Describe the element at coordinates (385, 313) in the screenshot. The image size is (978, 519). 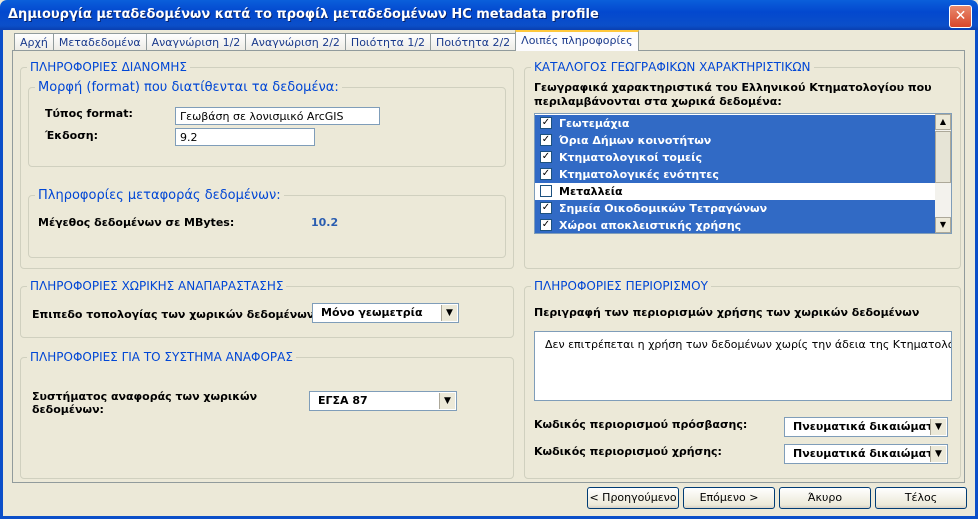
I see `topology-select: Μόνο γεωμετρία ▼` at that location.